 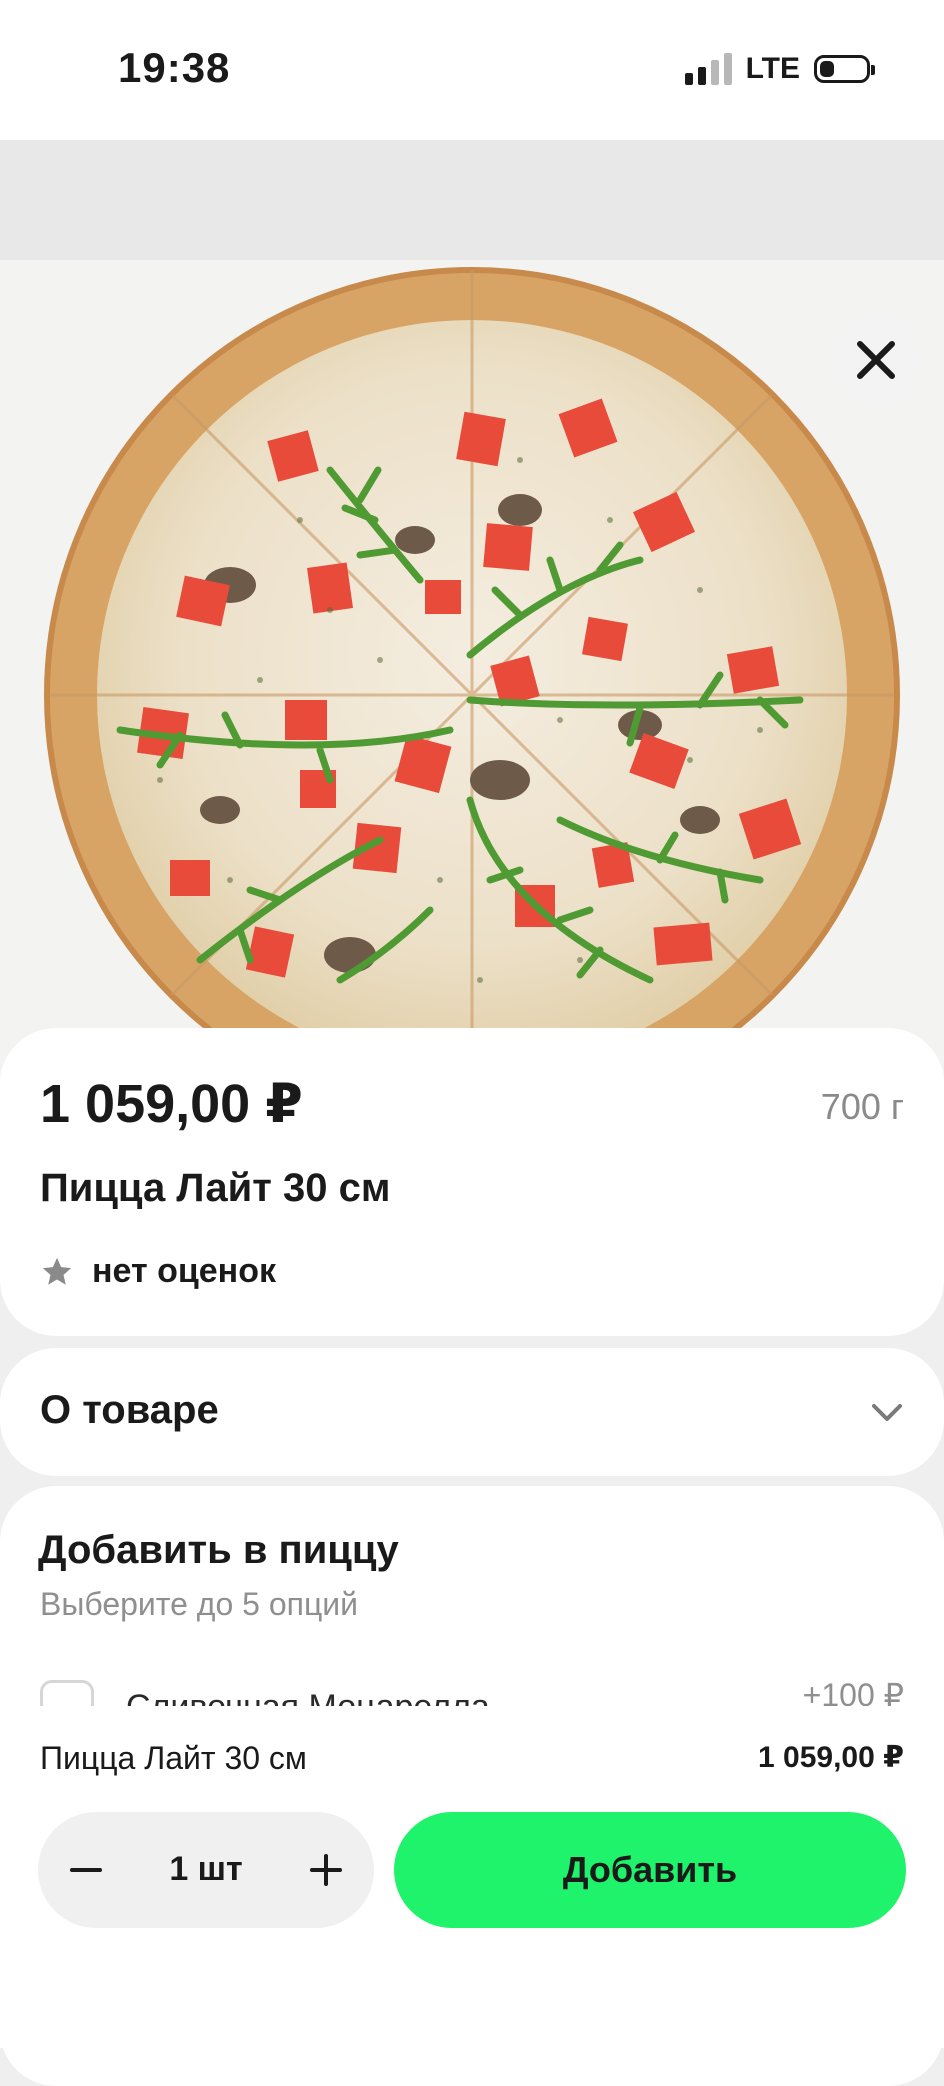 I want to click on increase-button, so click(x=326, y=1870).